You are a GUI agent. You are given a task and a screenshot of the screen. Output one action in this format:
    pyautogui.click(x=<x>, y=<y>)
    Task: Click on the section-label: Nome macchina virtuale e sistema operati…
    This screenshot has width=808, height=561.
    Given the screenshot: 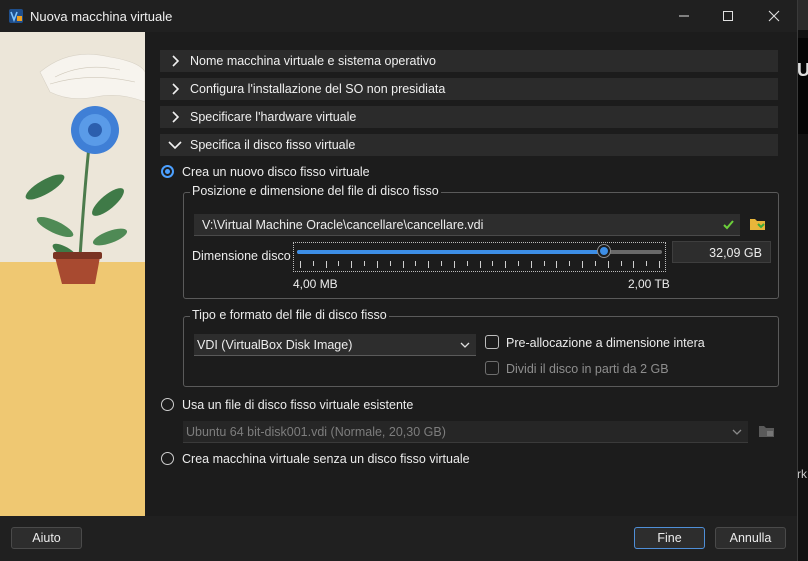 What is the action you would take?
    pyautogui.click(x=313, y=61)
    